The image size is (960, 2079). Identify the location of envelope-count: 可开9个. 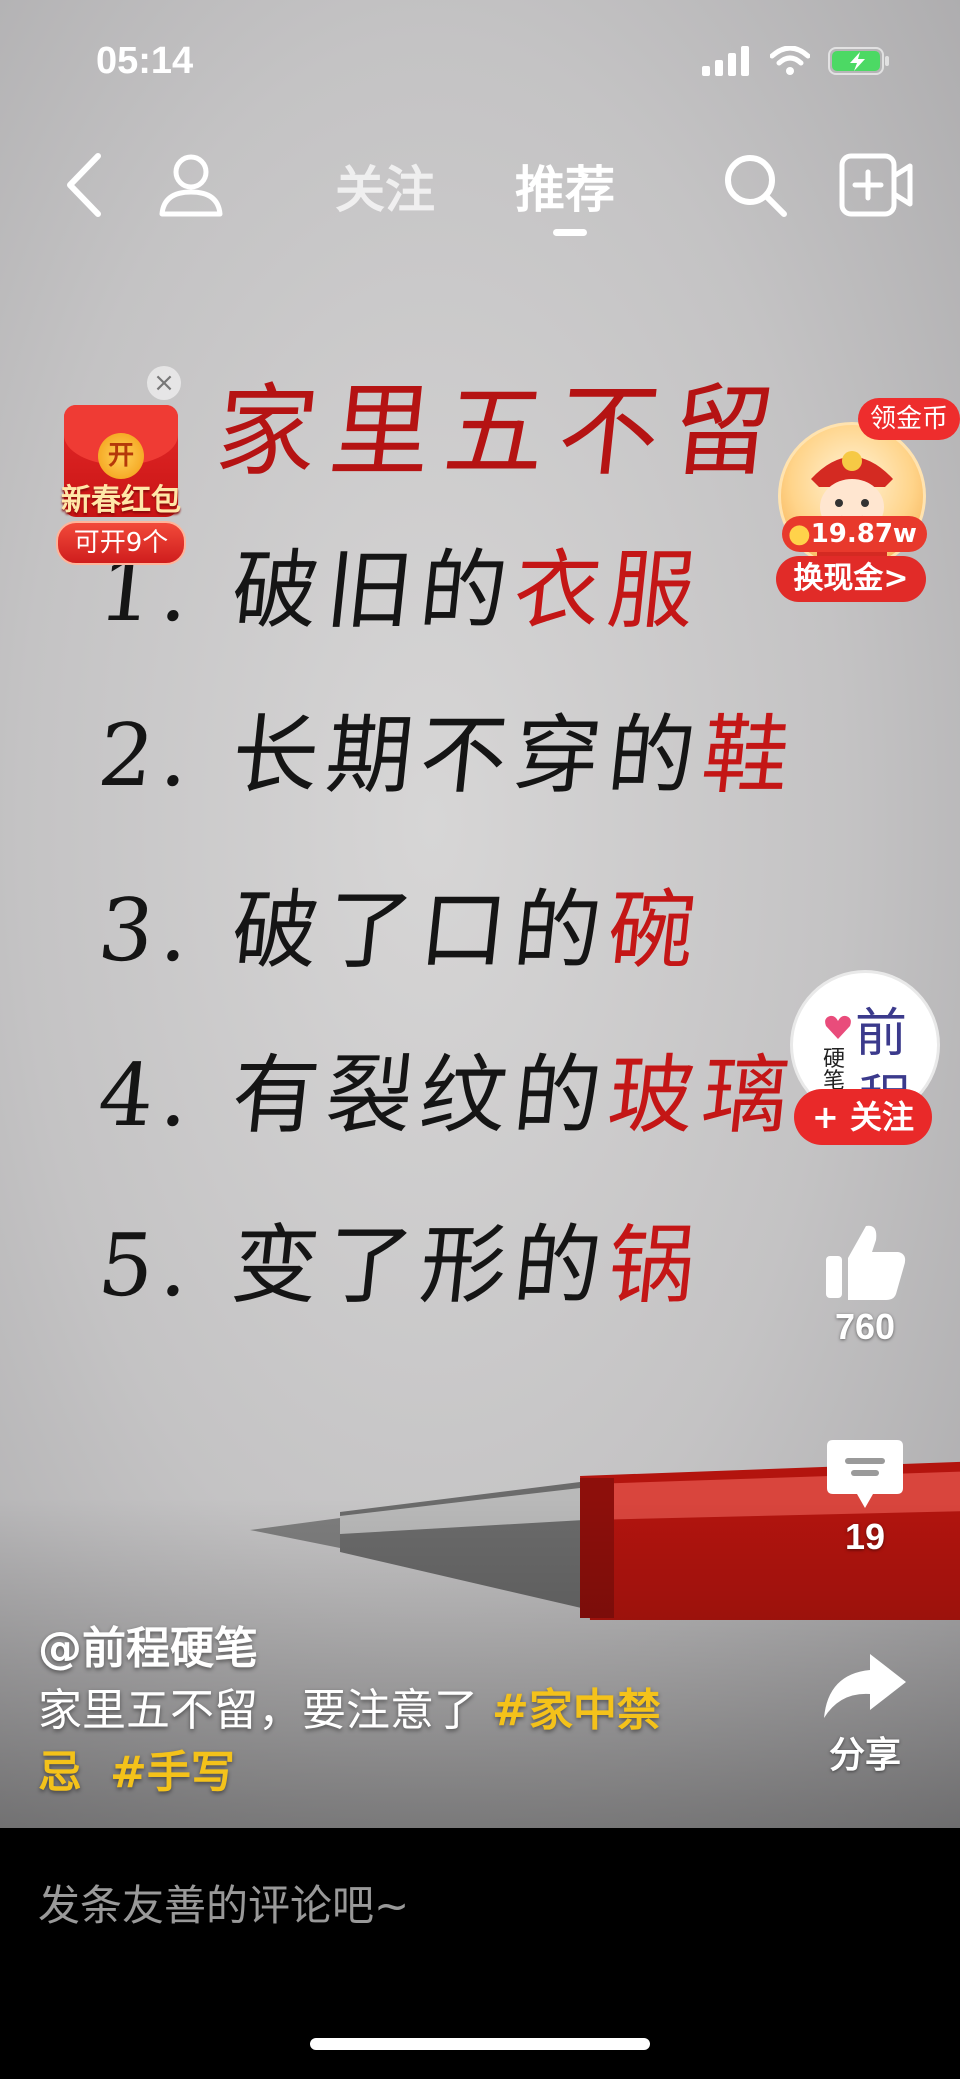
(121, 543).